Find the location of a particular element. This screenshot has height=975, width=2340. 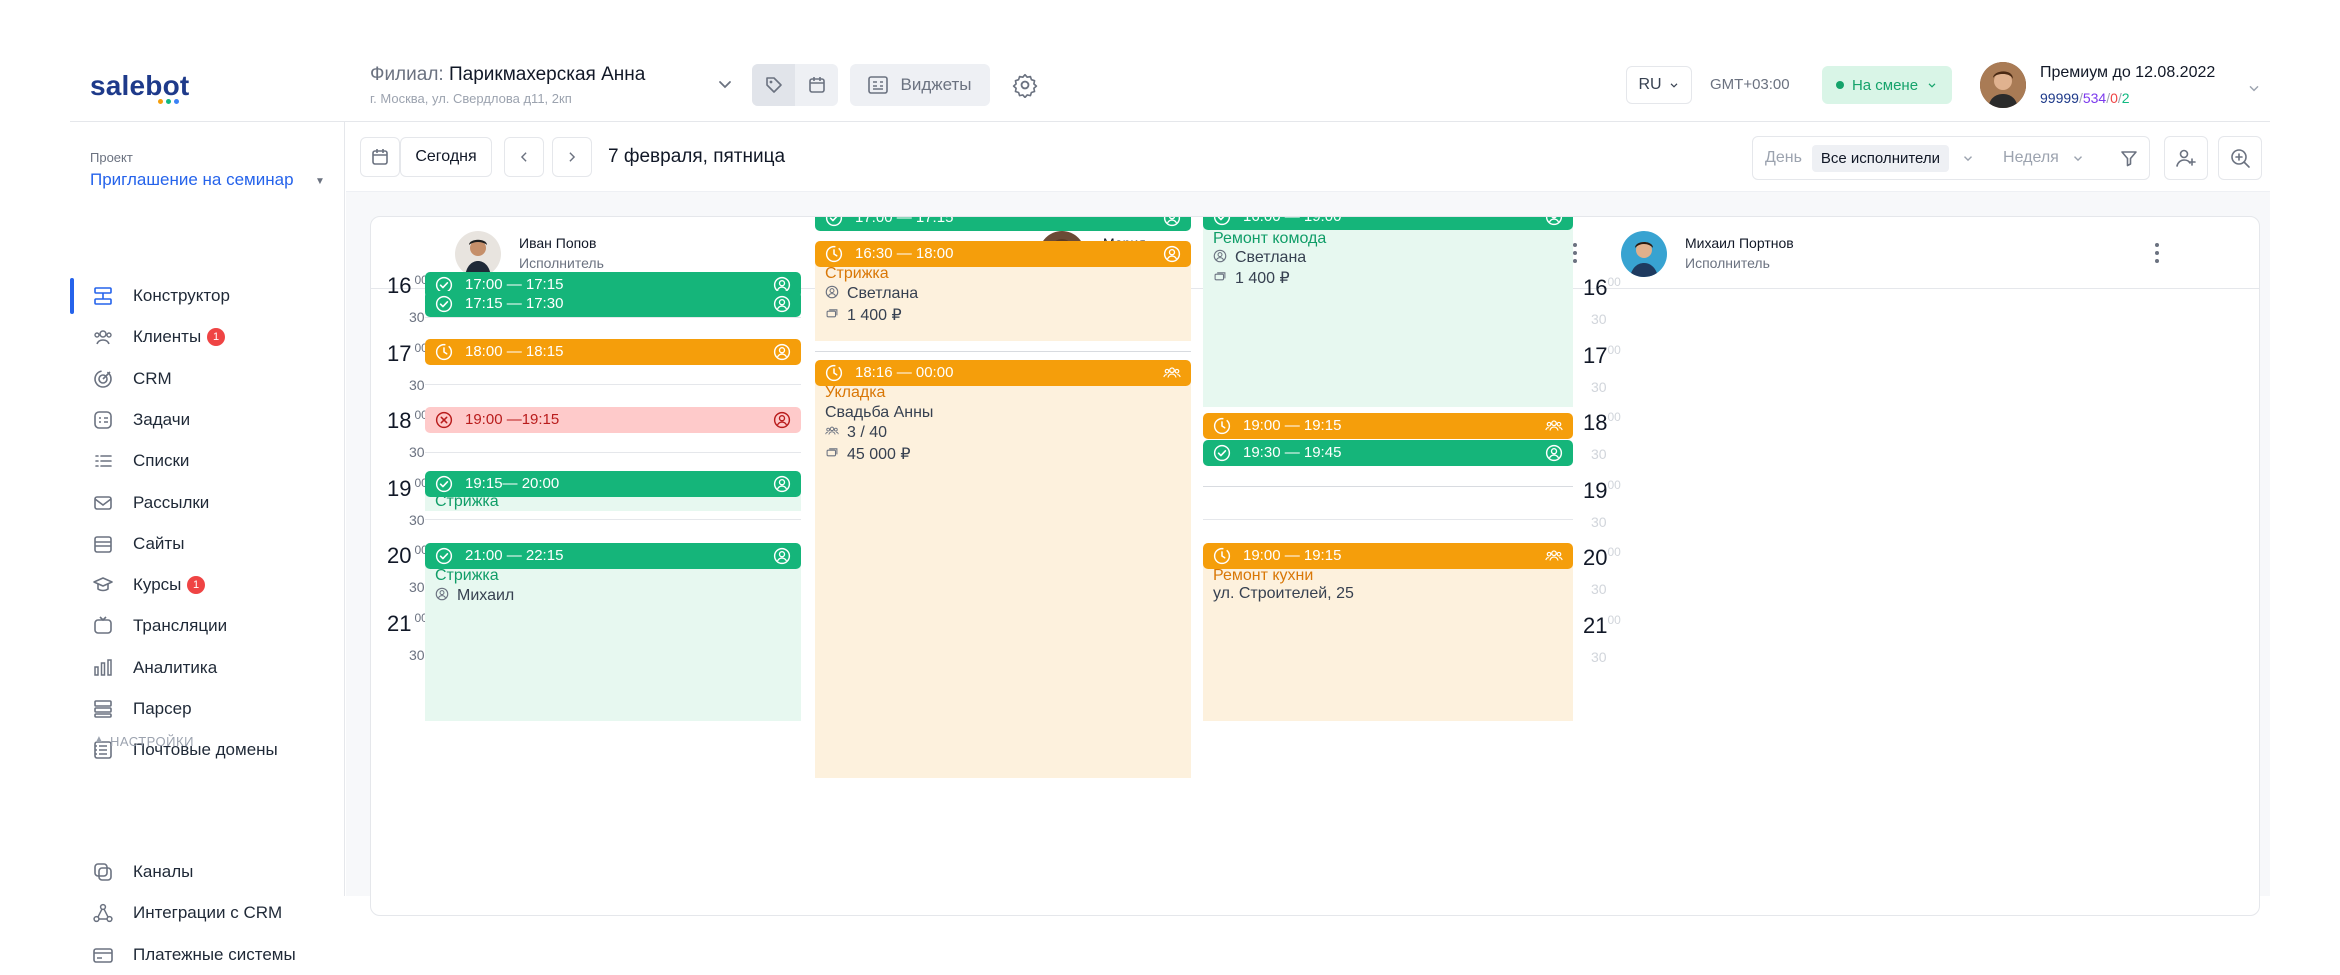

sidebar-item-courses: Курсы 1 is located at coordinates (207, 585).